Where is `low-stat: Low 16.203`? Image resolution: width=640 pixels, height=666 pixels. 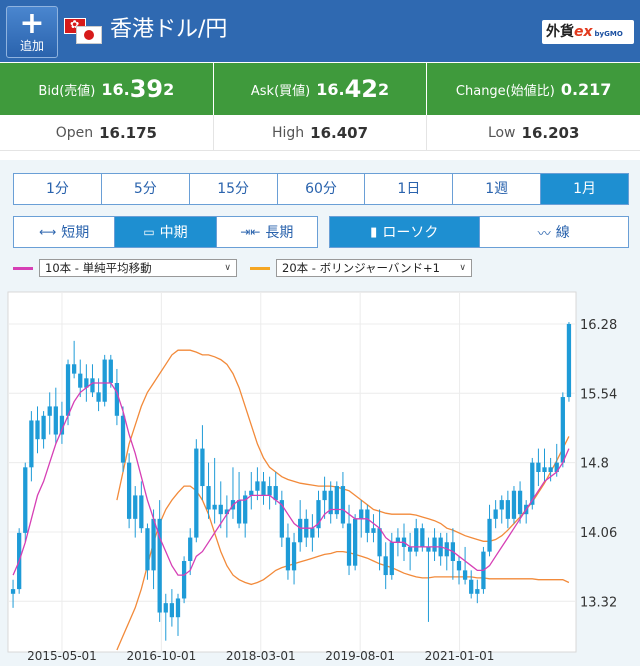
low-stat: Low 16.203 is located at coordinates (533, 132).